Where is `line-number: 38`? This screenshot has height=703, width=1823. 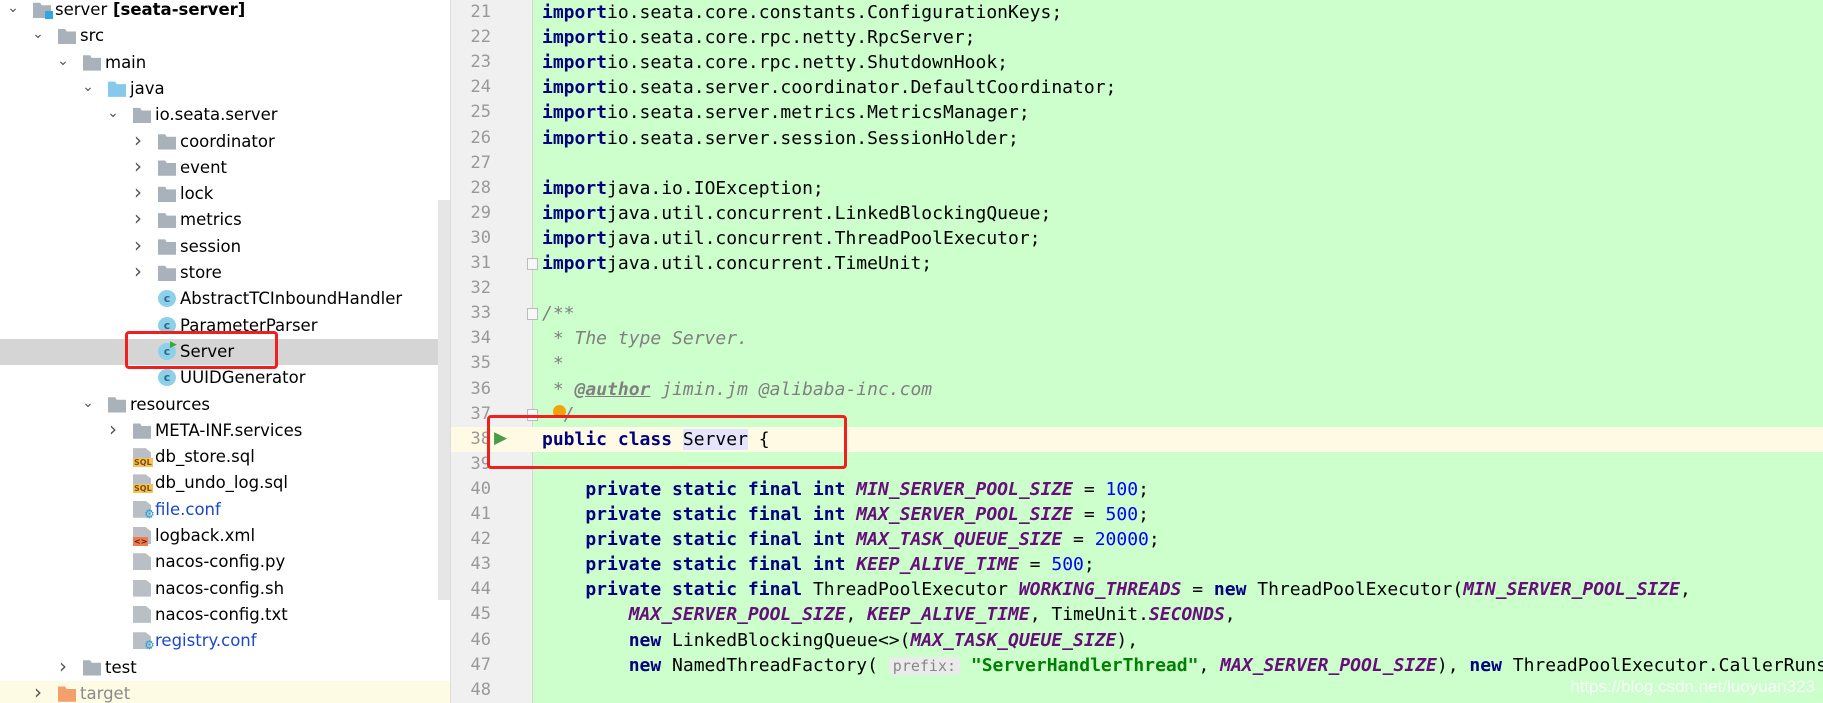
line-number: 38 is located at coordinates (480, 438).